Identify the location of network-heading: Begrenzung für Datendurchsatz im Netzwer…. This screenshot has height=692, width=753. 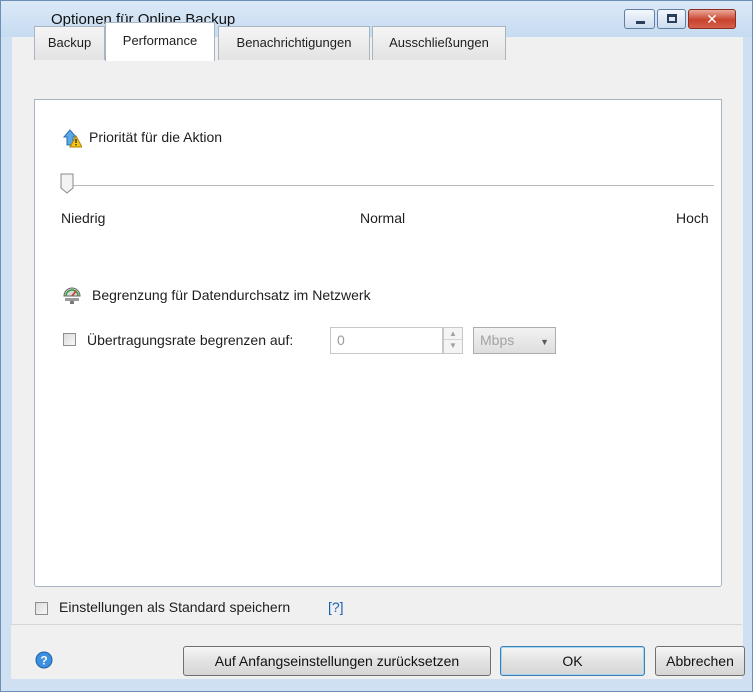
(231, 295).